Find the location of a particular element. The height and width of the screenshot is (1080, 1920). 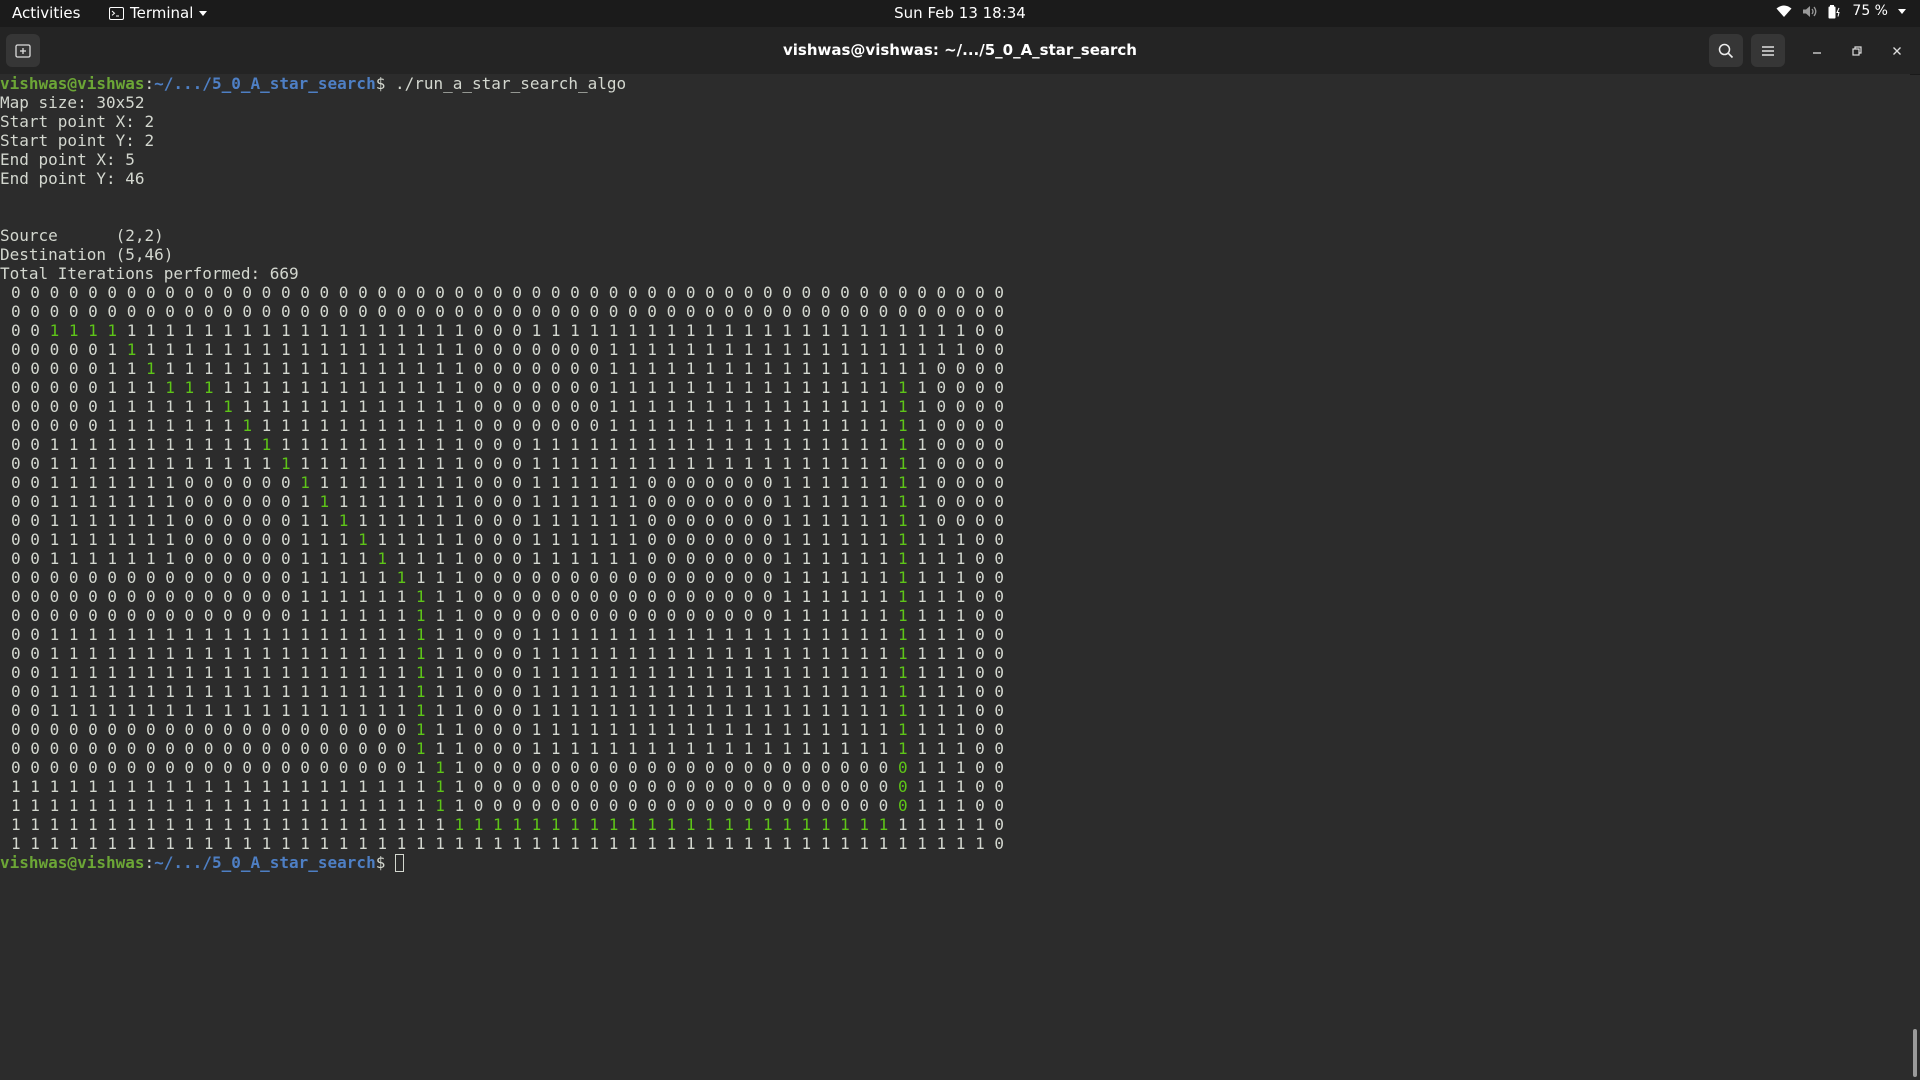

hamburger-menu-button is located at coordinates (1768, 50).